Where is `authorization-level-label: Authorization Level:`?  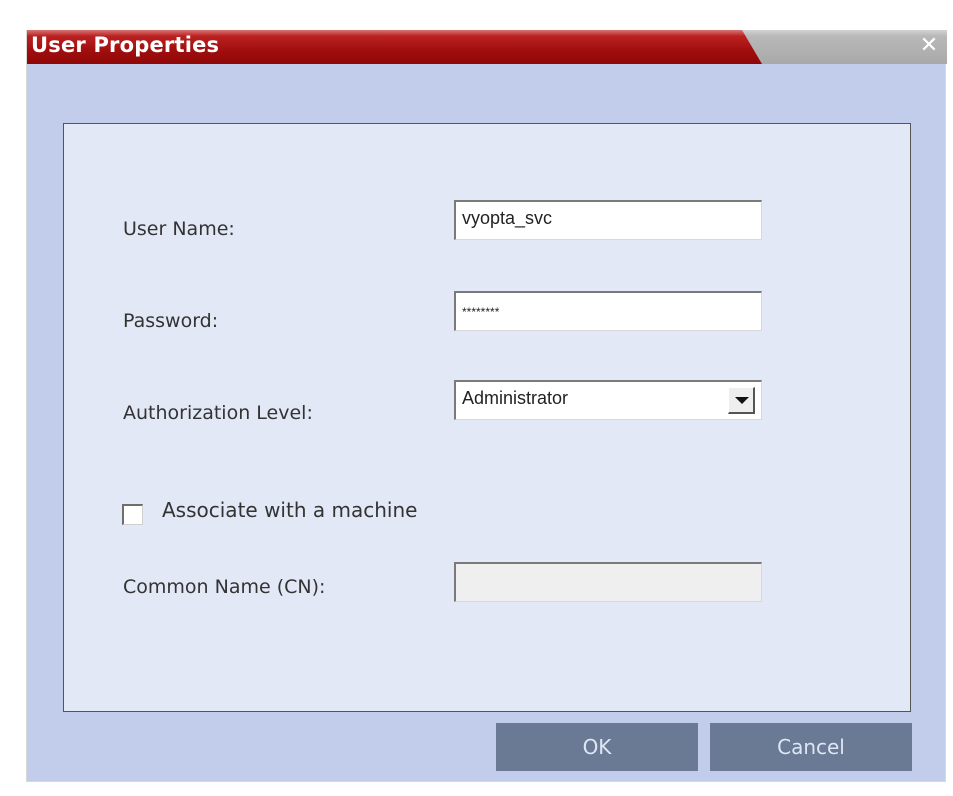 authorization-level-label: Authorization Level: is located at coordinates (218, 413).